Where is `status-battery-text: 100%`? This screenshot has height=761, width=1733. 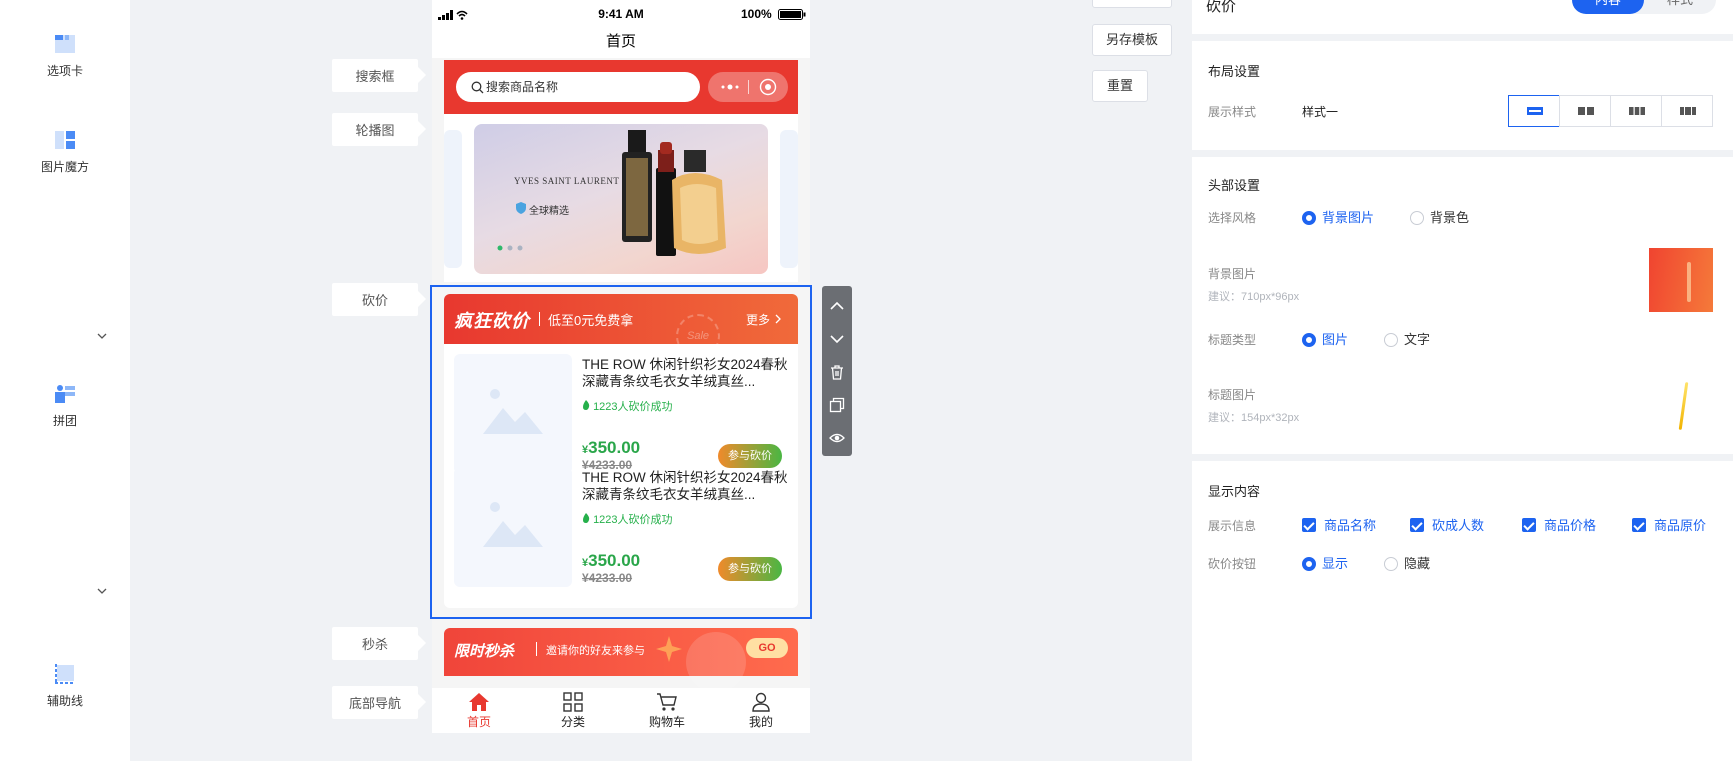 status-battery-text: 100% is located at coordinates (756, 14).